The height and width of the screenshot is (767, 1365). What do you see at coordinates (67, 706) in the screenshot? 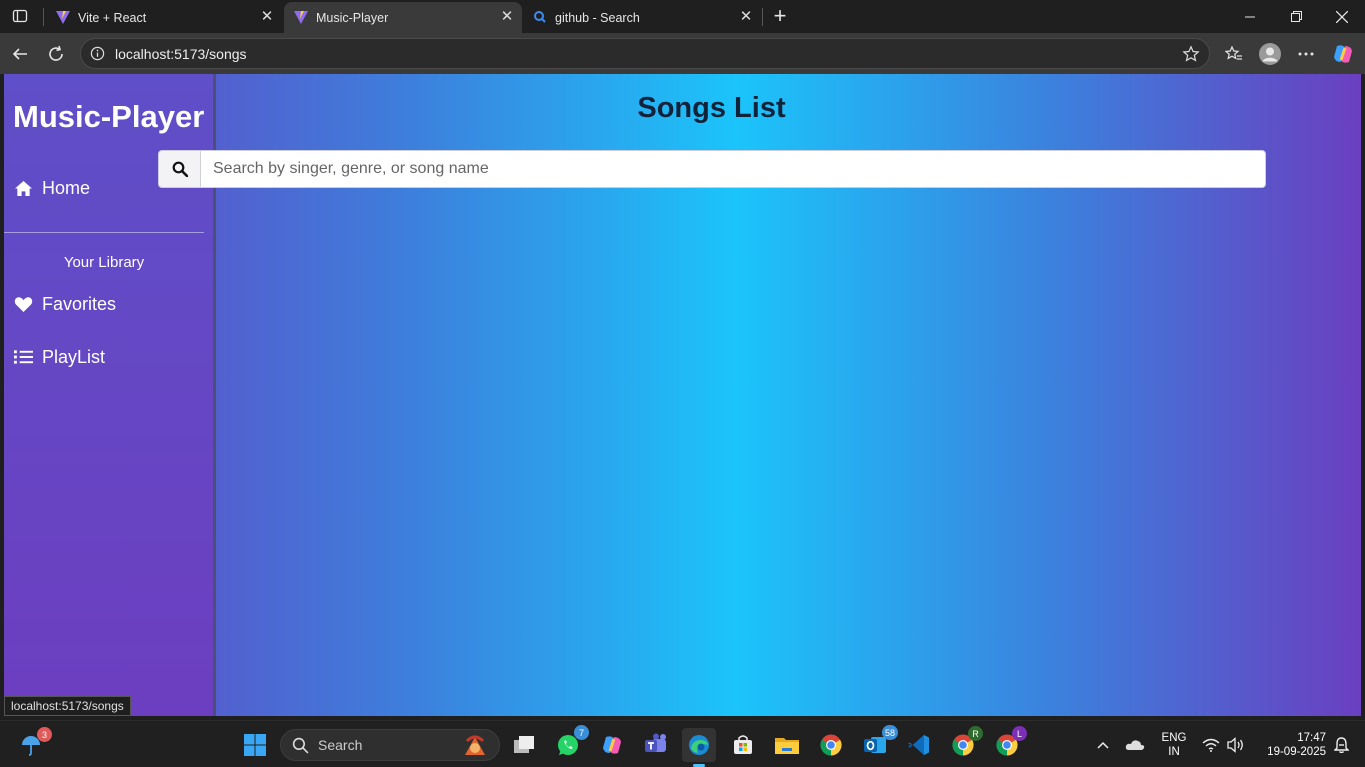
I see `link-status-bubble: localhost:5173/songs` at bounding box center [67, 706].